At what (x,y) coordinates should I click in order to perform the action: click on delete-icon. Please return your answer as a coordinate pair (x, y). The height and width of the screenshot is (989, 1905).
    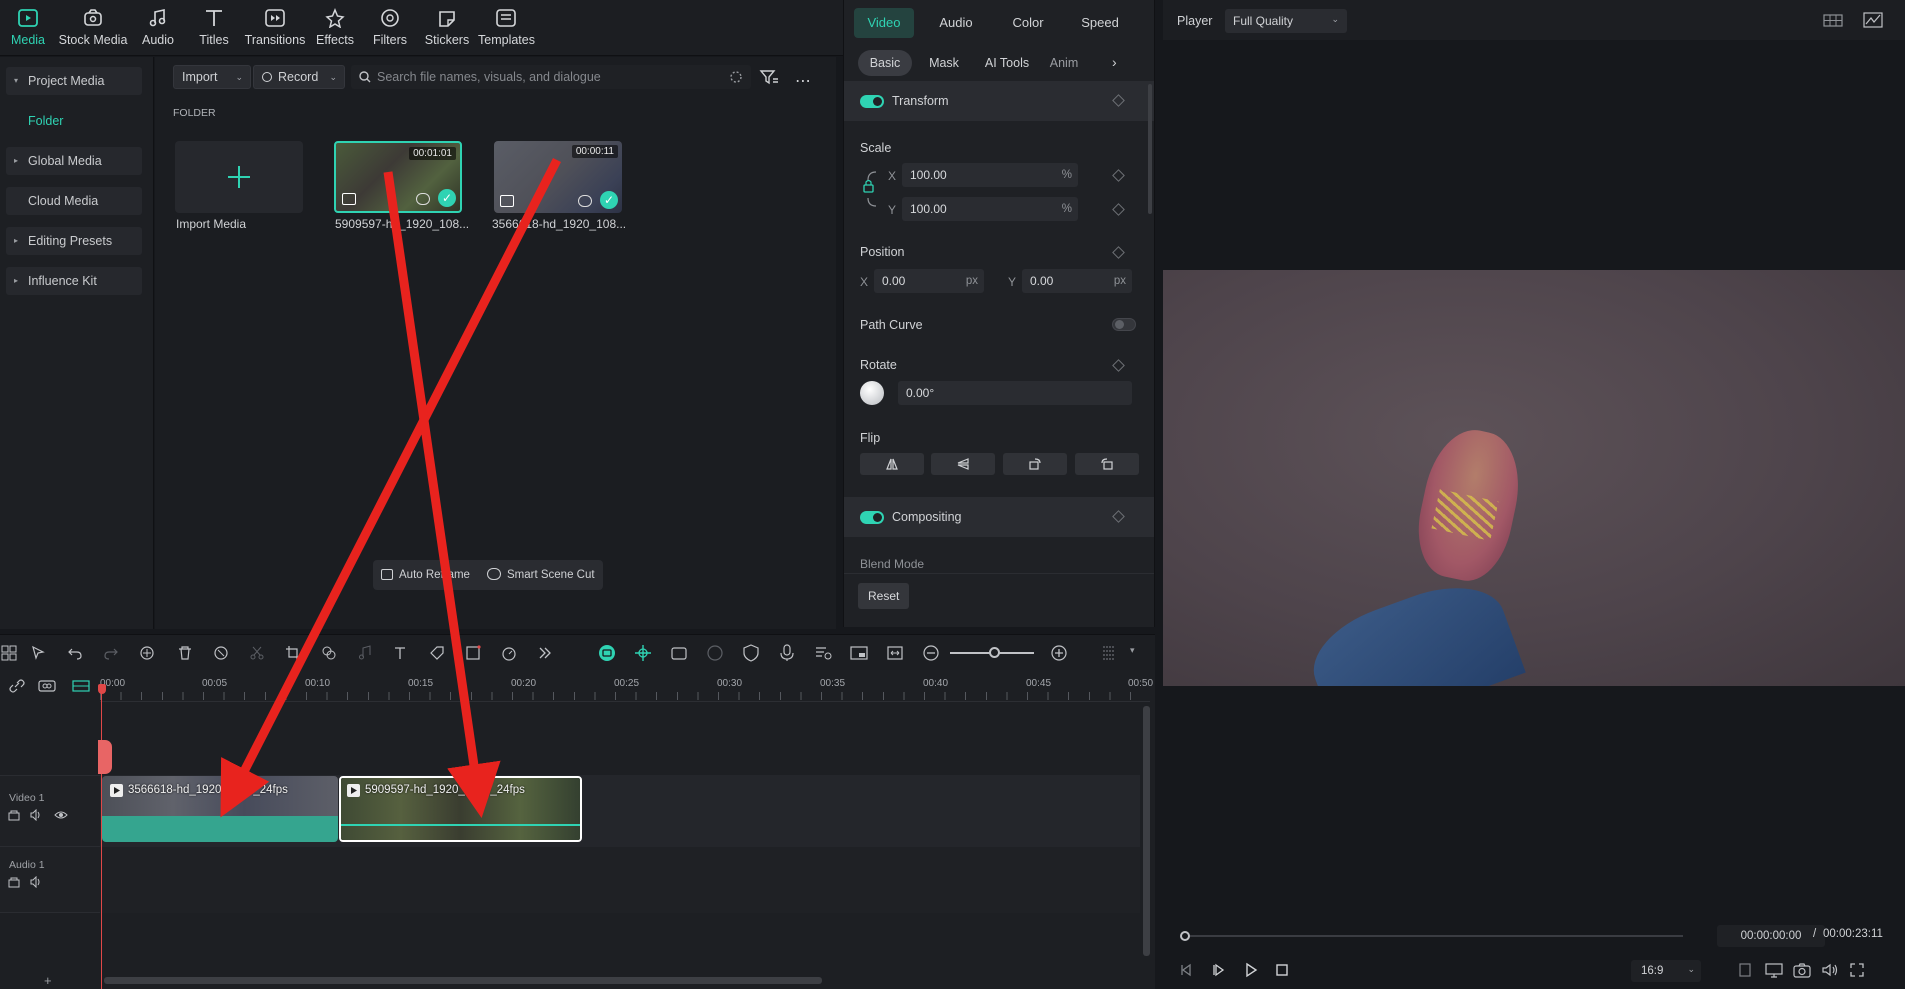
    Looking at the image, I should click on (185, 653).